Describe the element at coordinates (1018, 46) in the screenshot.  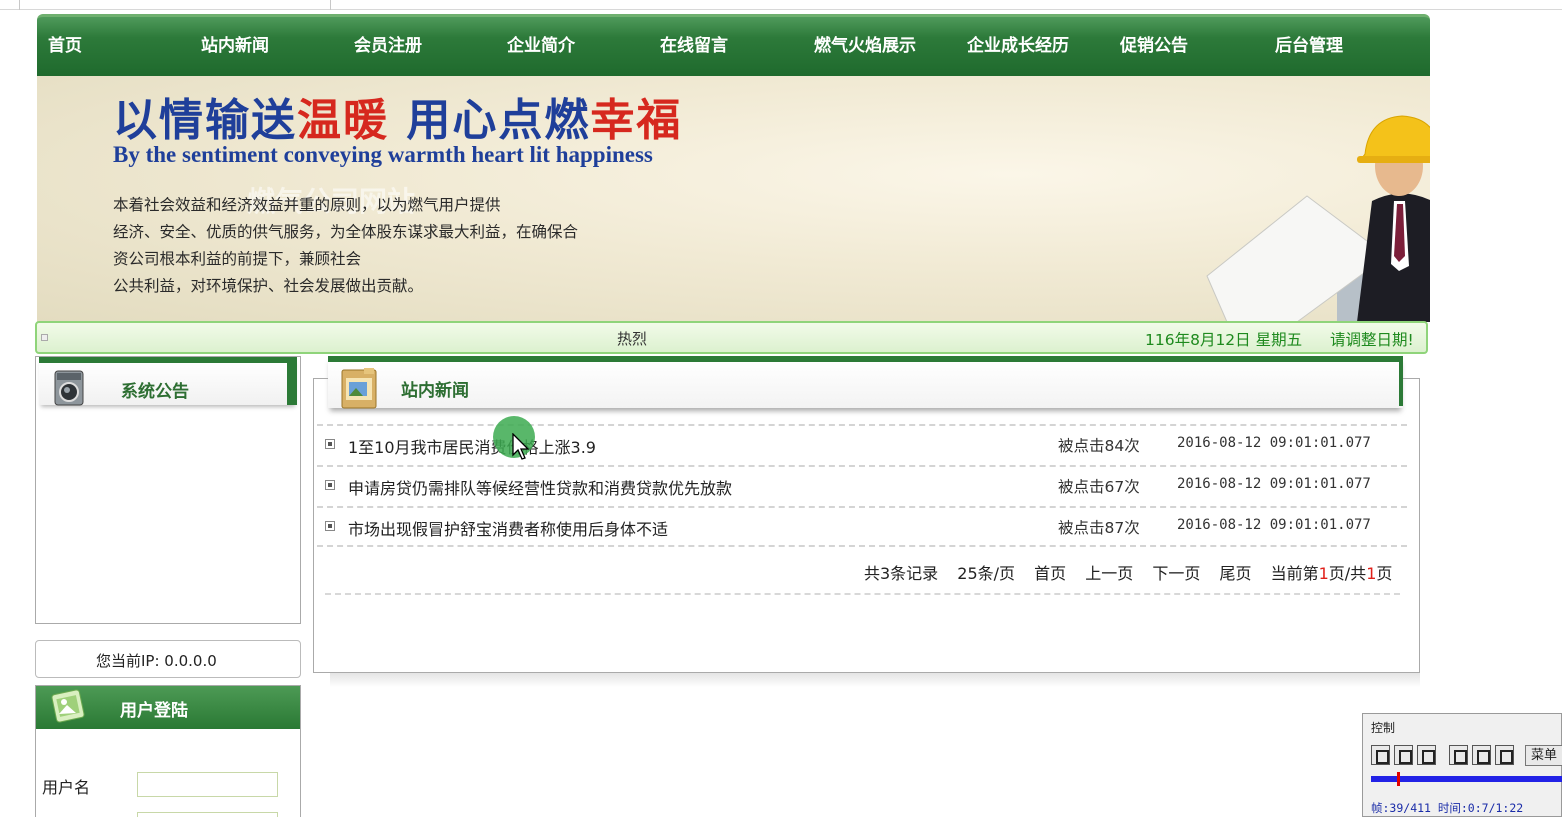
I see `nav-growth: 企业成长经历` at that location.